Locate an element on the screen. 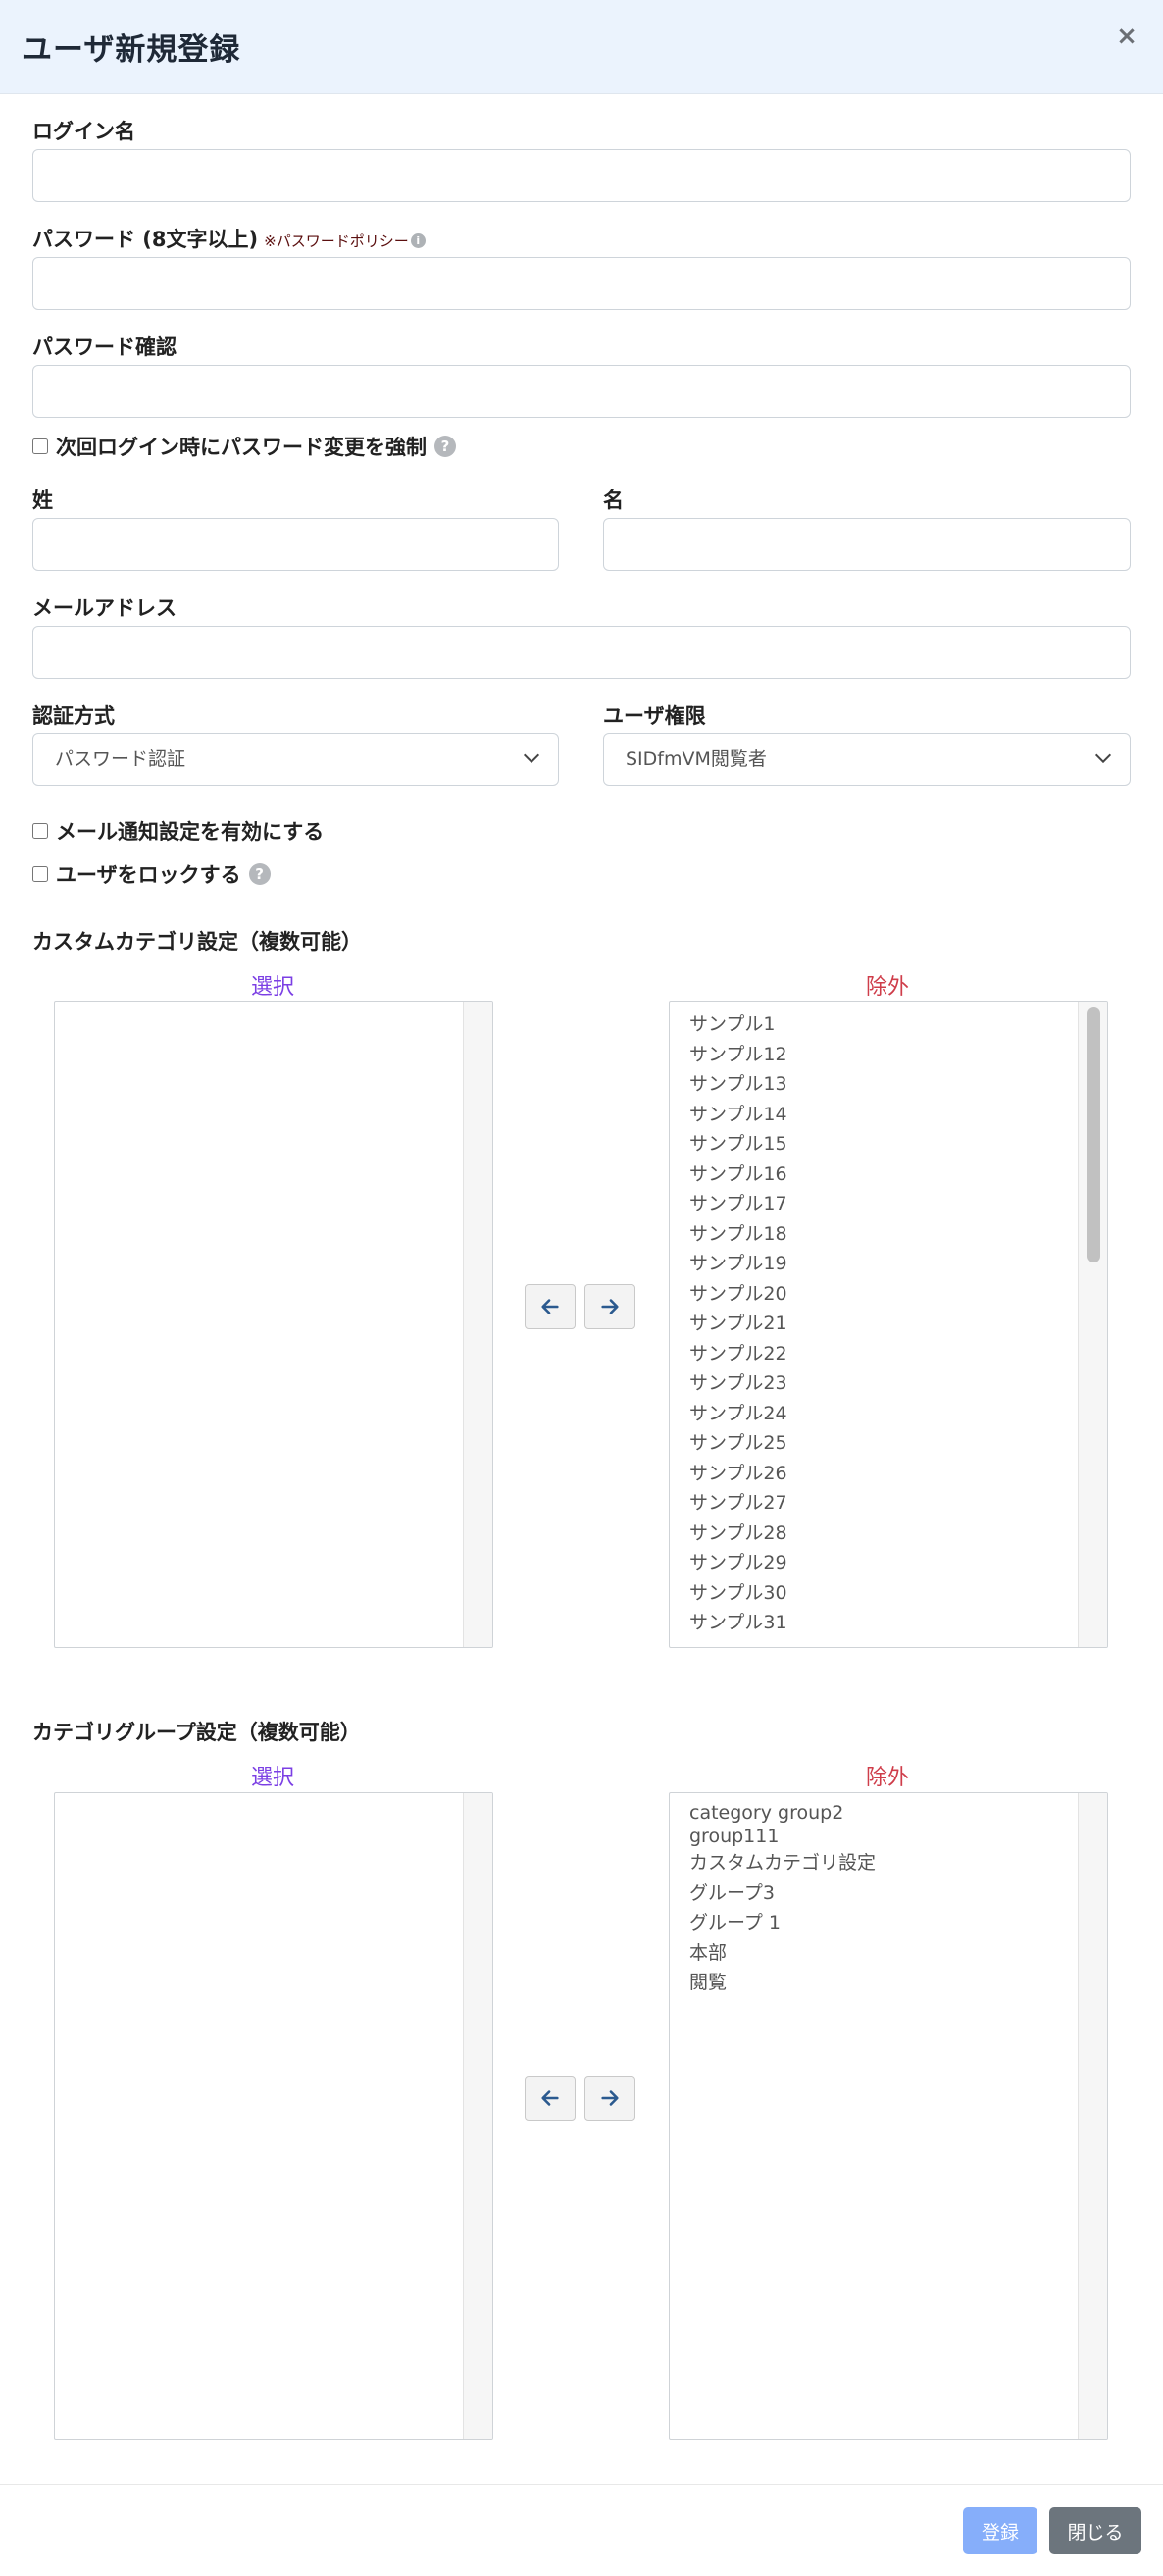 This screenshot has width=1163, height=2576. list-item: カスタムカテゴリ設定 is located at coordinates (879, 1863).